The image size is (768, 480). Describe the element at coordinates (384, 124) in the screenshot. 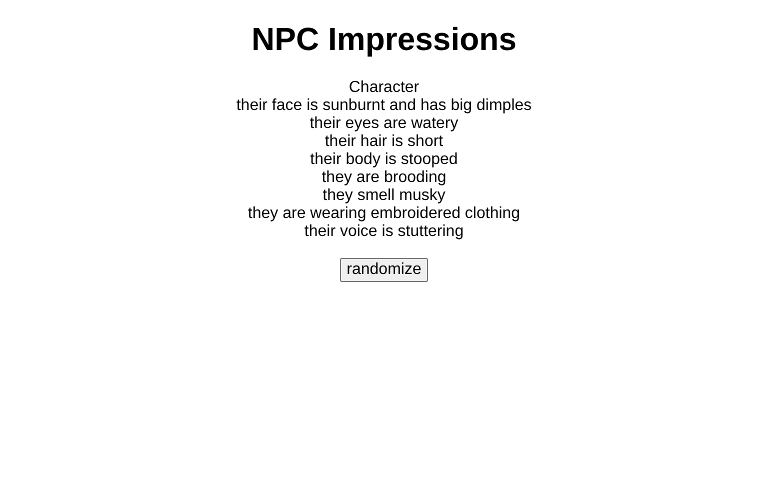

I see `trait-text: their eyes are watery` at that location.